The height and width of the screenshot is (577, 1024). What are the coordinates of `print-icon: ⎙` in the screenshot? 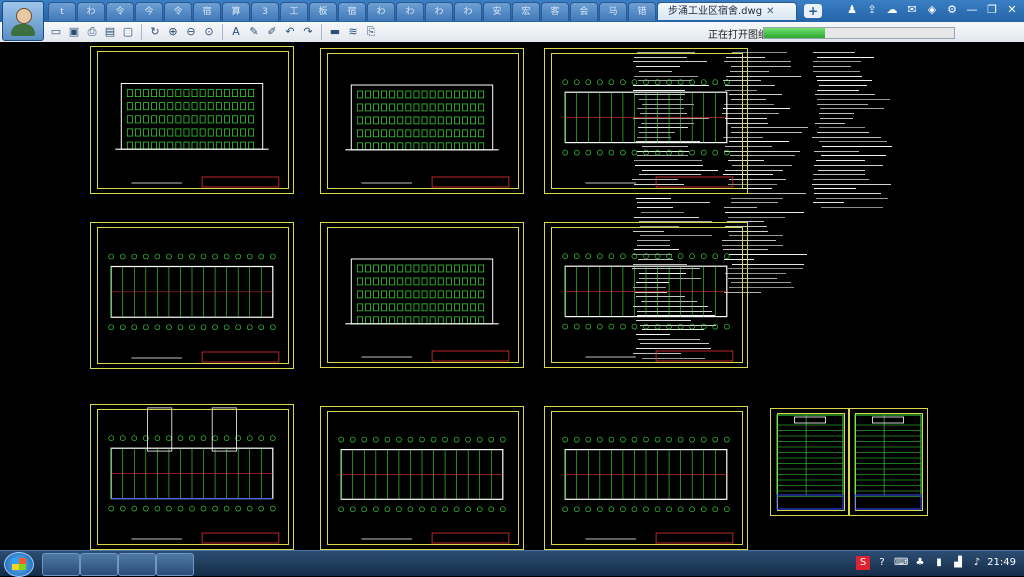 It's located at (92, 32).